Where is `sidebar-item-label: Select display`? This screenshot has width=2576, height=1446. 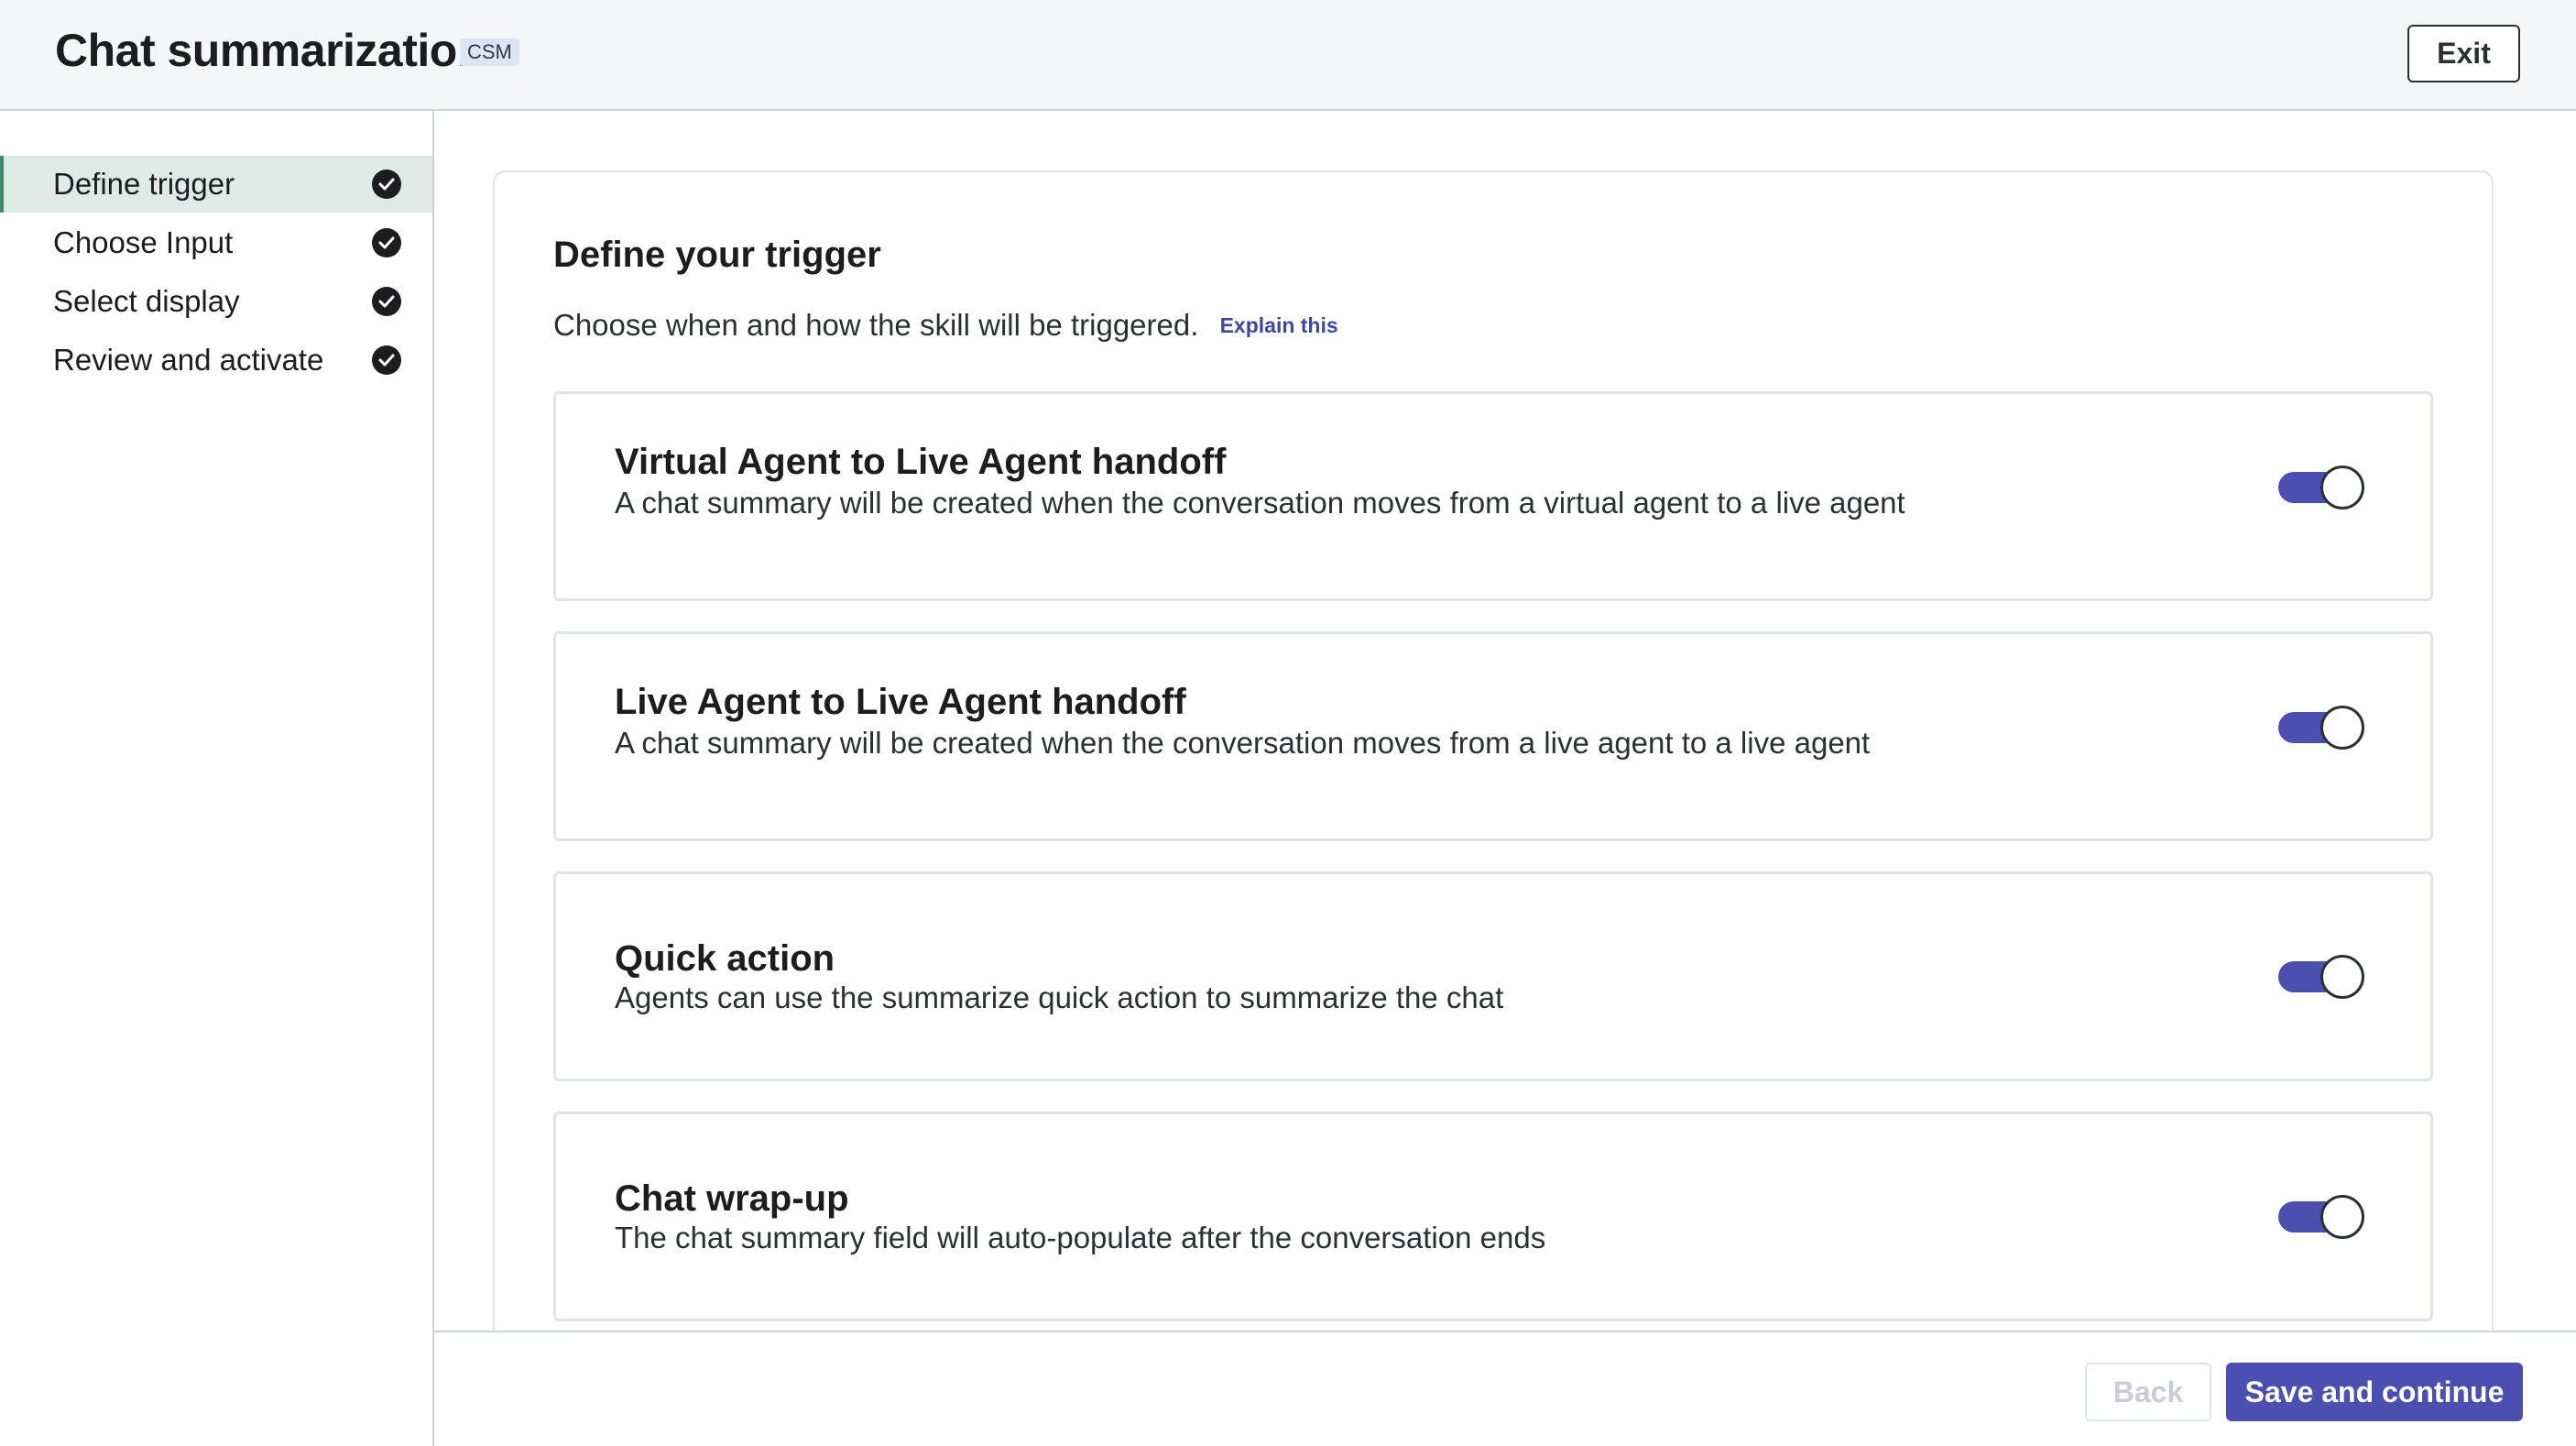
sidebar-item-label: Select display is located at coordinates (146, 301).